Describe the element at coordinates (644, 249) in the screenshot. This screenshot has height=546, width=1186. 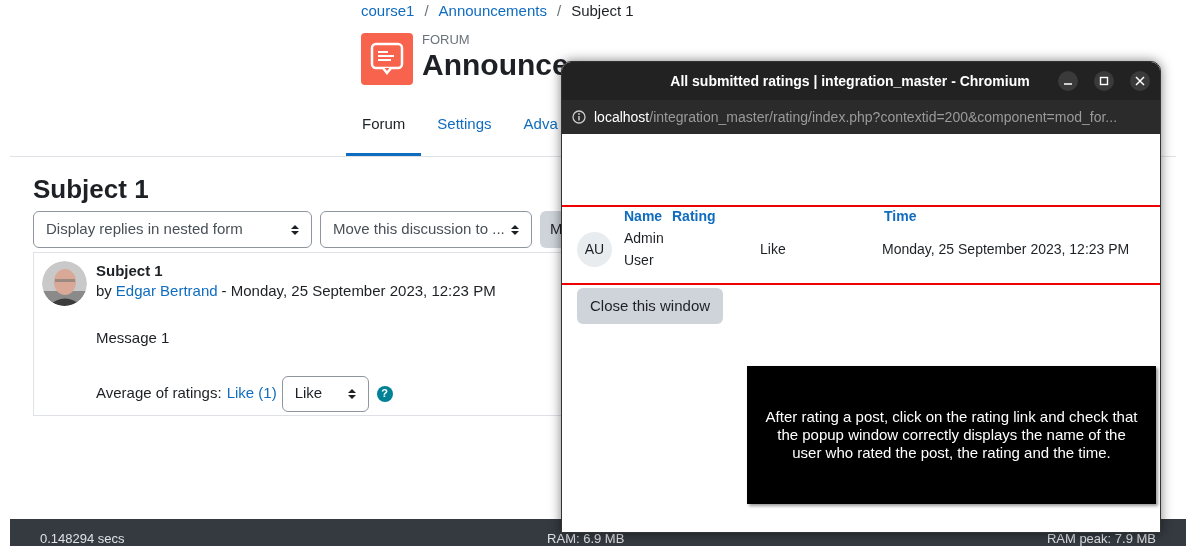
I see `user-name: Admin User` at that location.